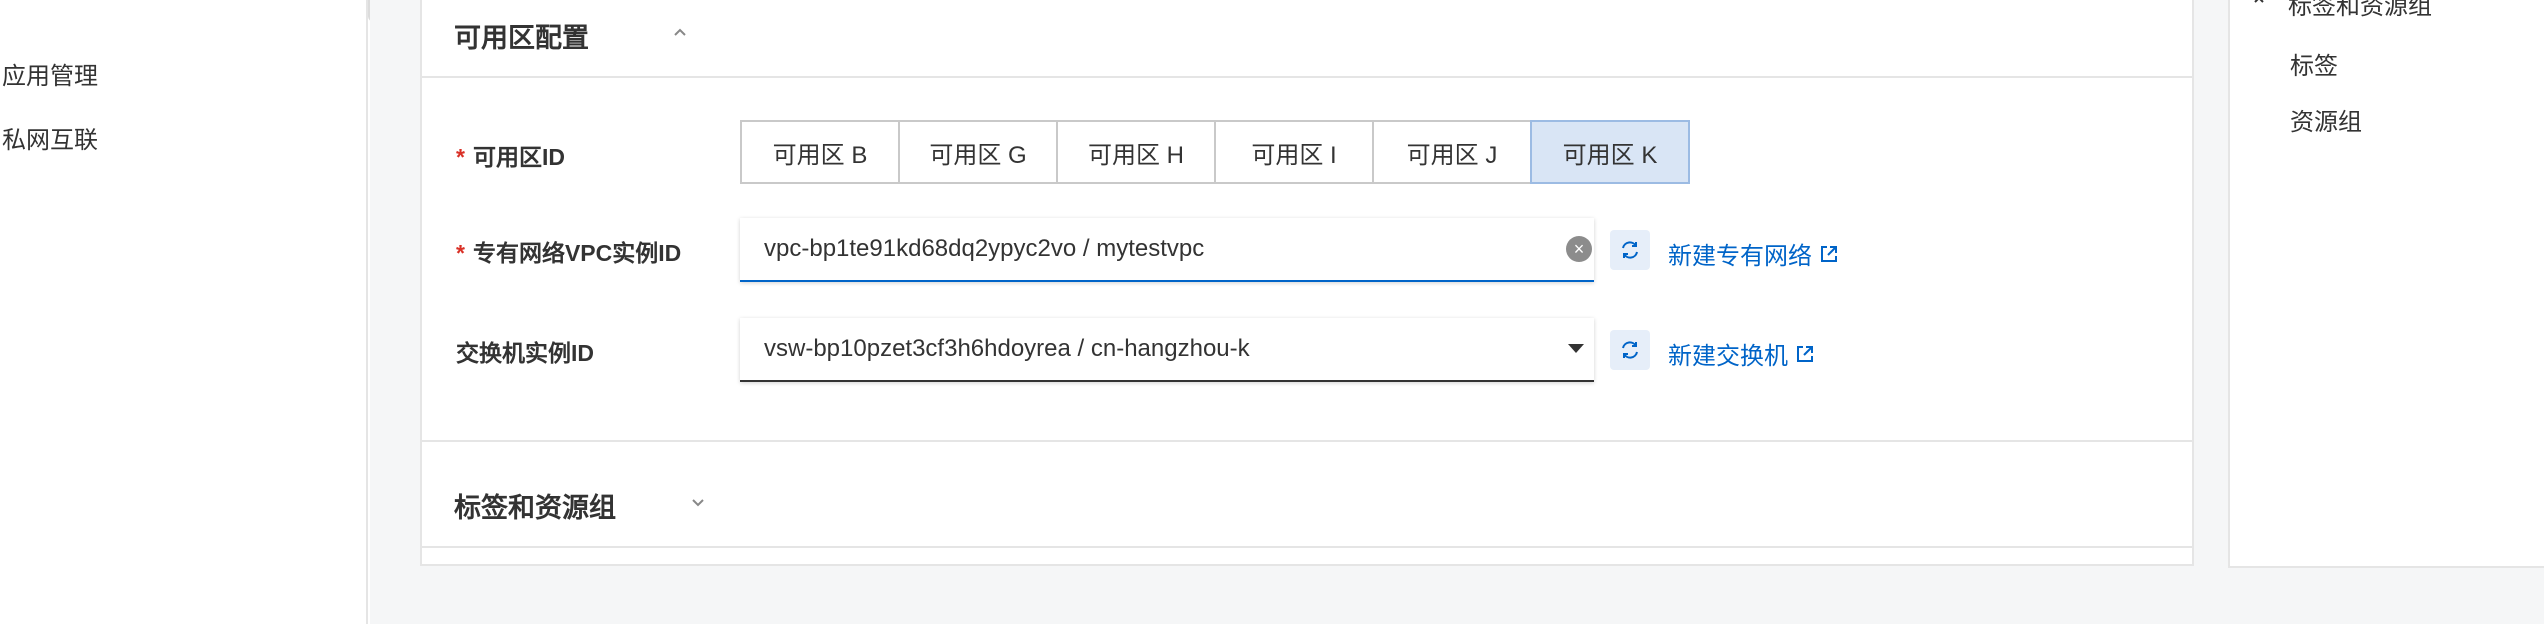  Describe the element at coordinates (2386, 284) in the screenshot. I see `toc-panel: 标签和资源组 标签 资源组` at that location.